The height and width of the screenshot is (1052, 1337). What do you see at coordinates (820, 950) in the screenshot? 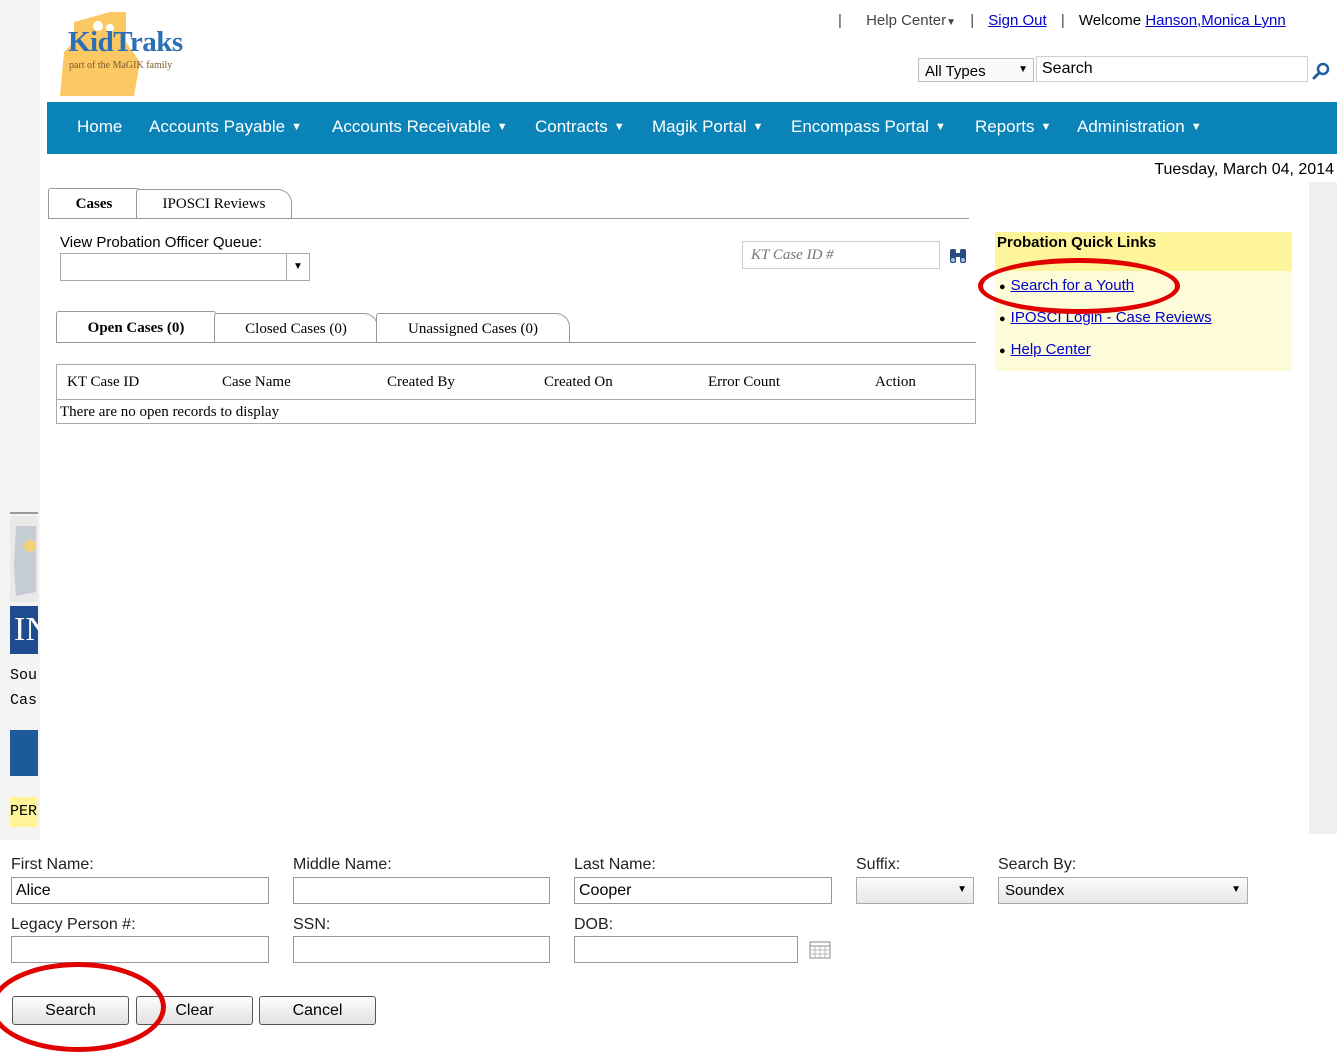
I see `calendar-icon` at bounding box center [820, 950].